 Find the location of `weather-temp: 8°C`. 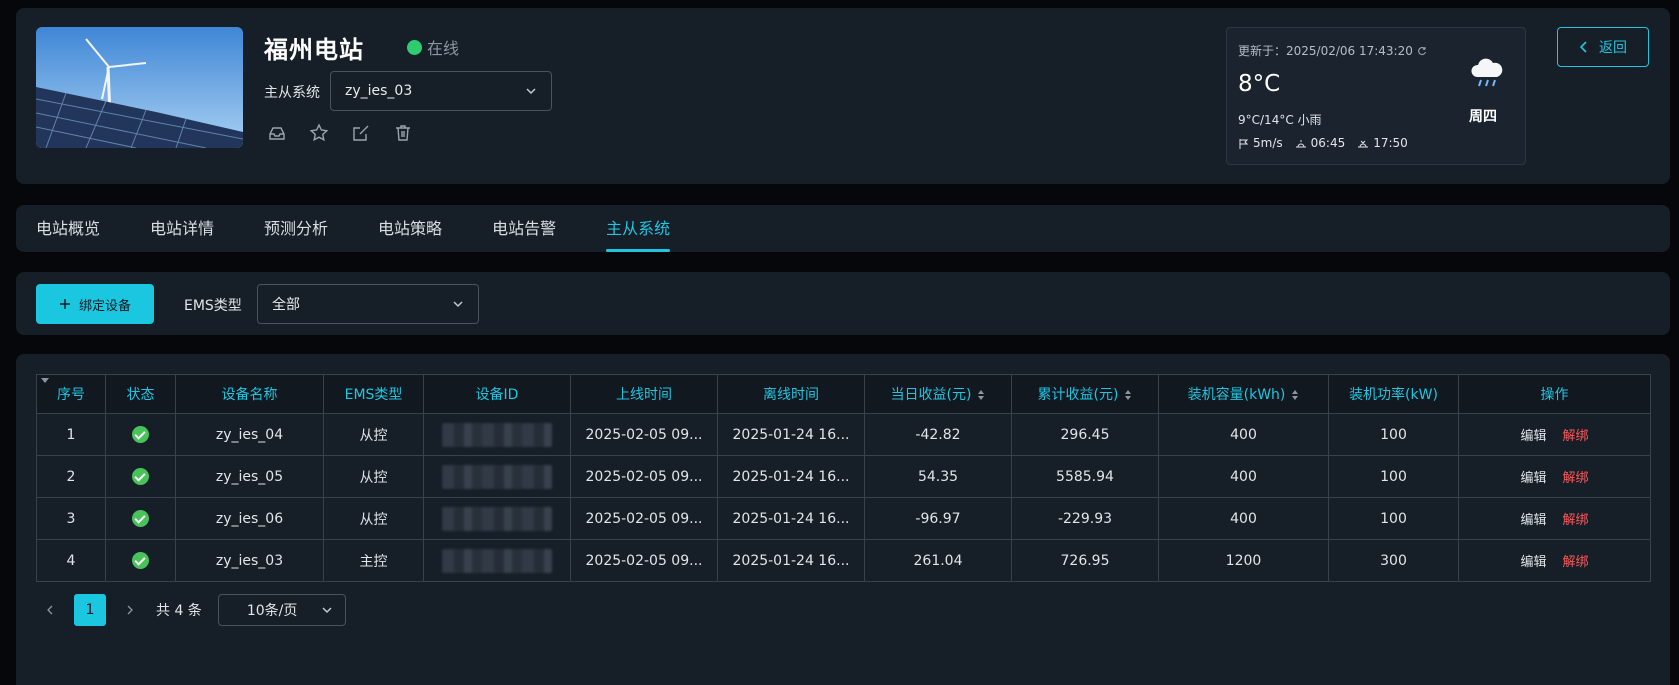

weather-temp: 8°C is located at coordinates (1259, 84).